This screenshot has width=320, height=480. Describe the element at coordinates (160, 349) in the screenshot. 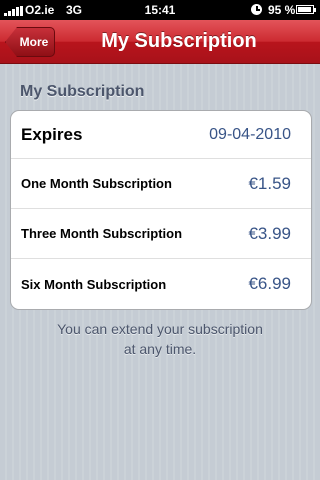

I see `footer-line-2: at any time.` at that location.